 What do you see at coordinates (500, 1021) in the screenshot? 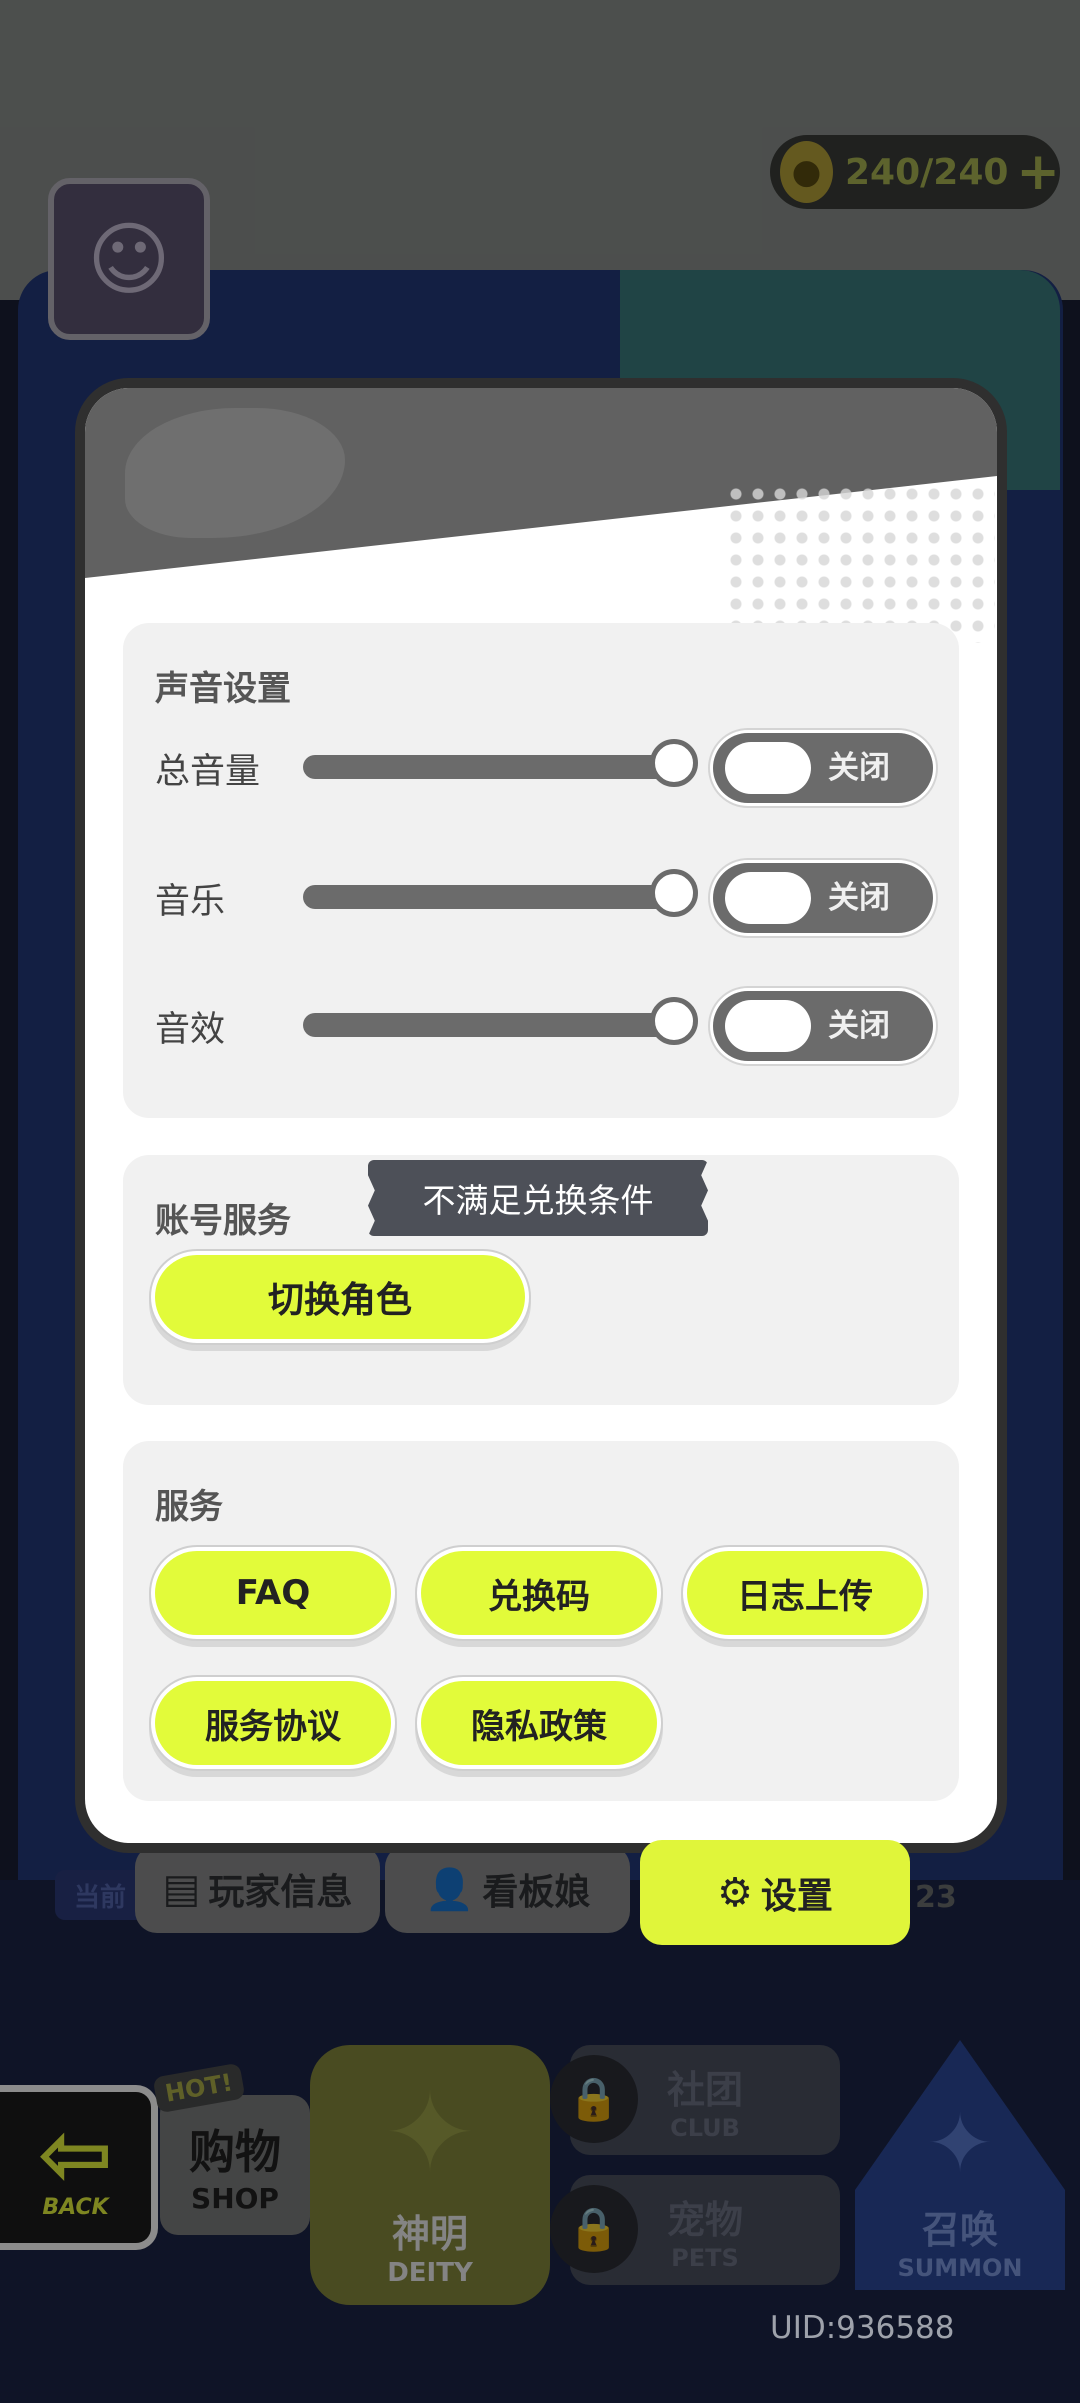
I see `sound-effects-slider` at bounding box center [500, 1021].